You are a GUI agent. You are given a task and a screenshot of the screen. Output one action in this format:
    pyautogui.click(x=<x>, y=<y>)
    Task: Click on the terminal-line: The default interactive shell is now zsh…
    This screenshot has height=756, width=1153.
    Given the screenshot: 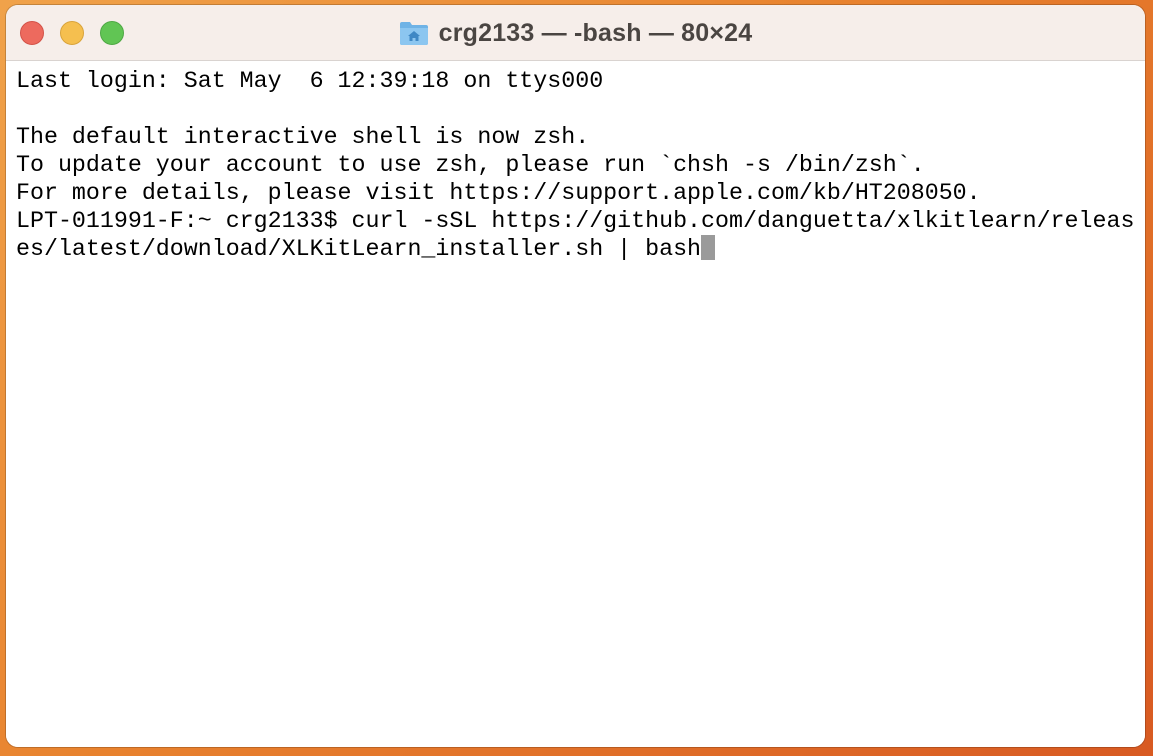 What is the action you would take?
    pyautogui.click(x=303, y=137)
    